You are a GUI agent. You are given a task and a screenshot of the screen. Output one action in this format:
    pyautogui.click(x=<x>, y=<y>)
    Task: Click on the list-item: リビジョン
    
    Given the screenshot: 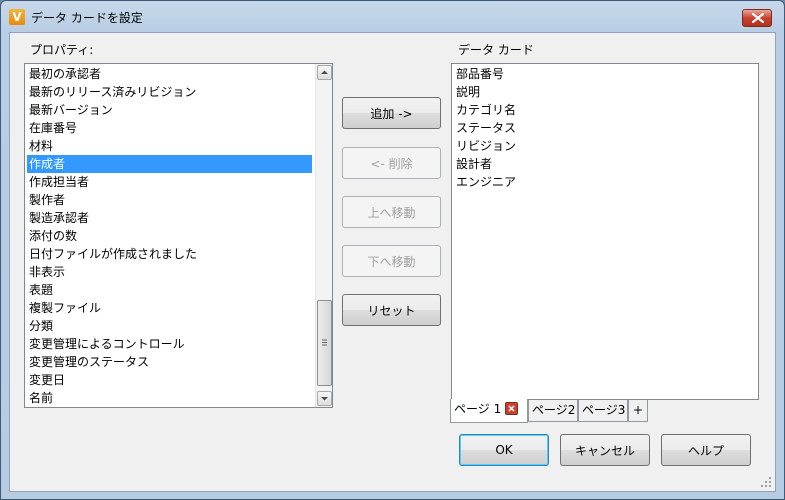 What is the action you would take?
    pyautogui.click(x=605, y=146)
    